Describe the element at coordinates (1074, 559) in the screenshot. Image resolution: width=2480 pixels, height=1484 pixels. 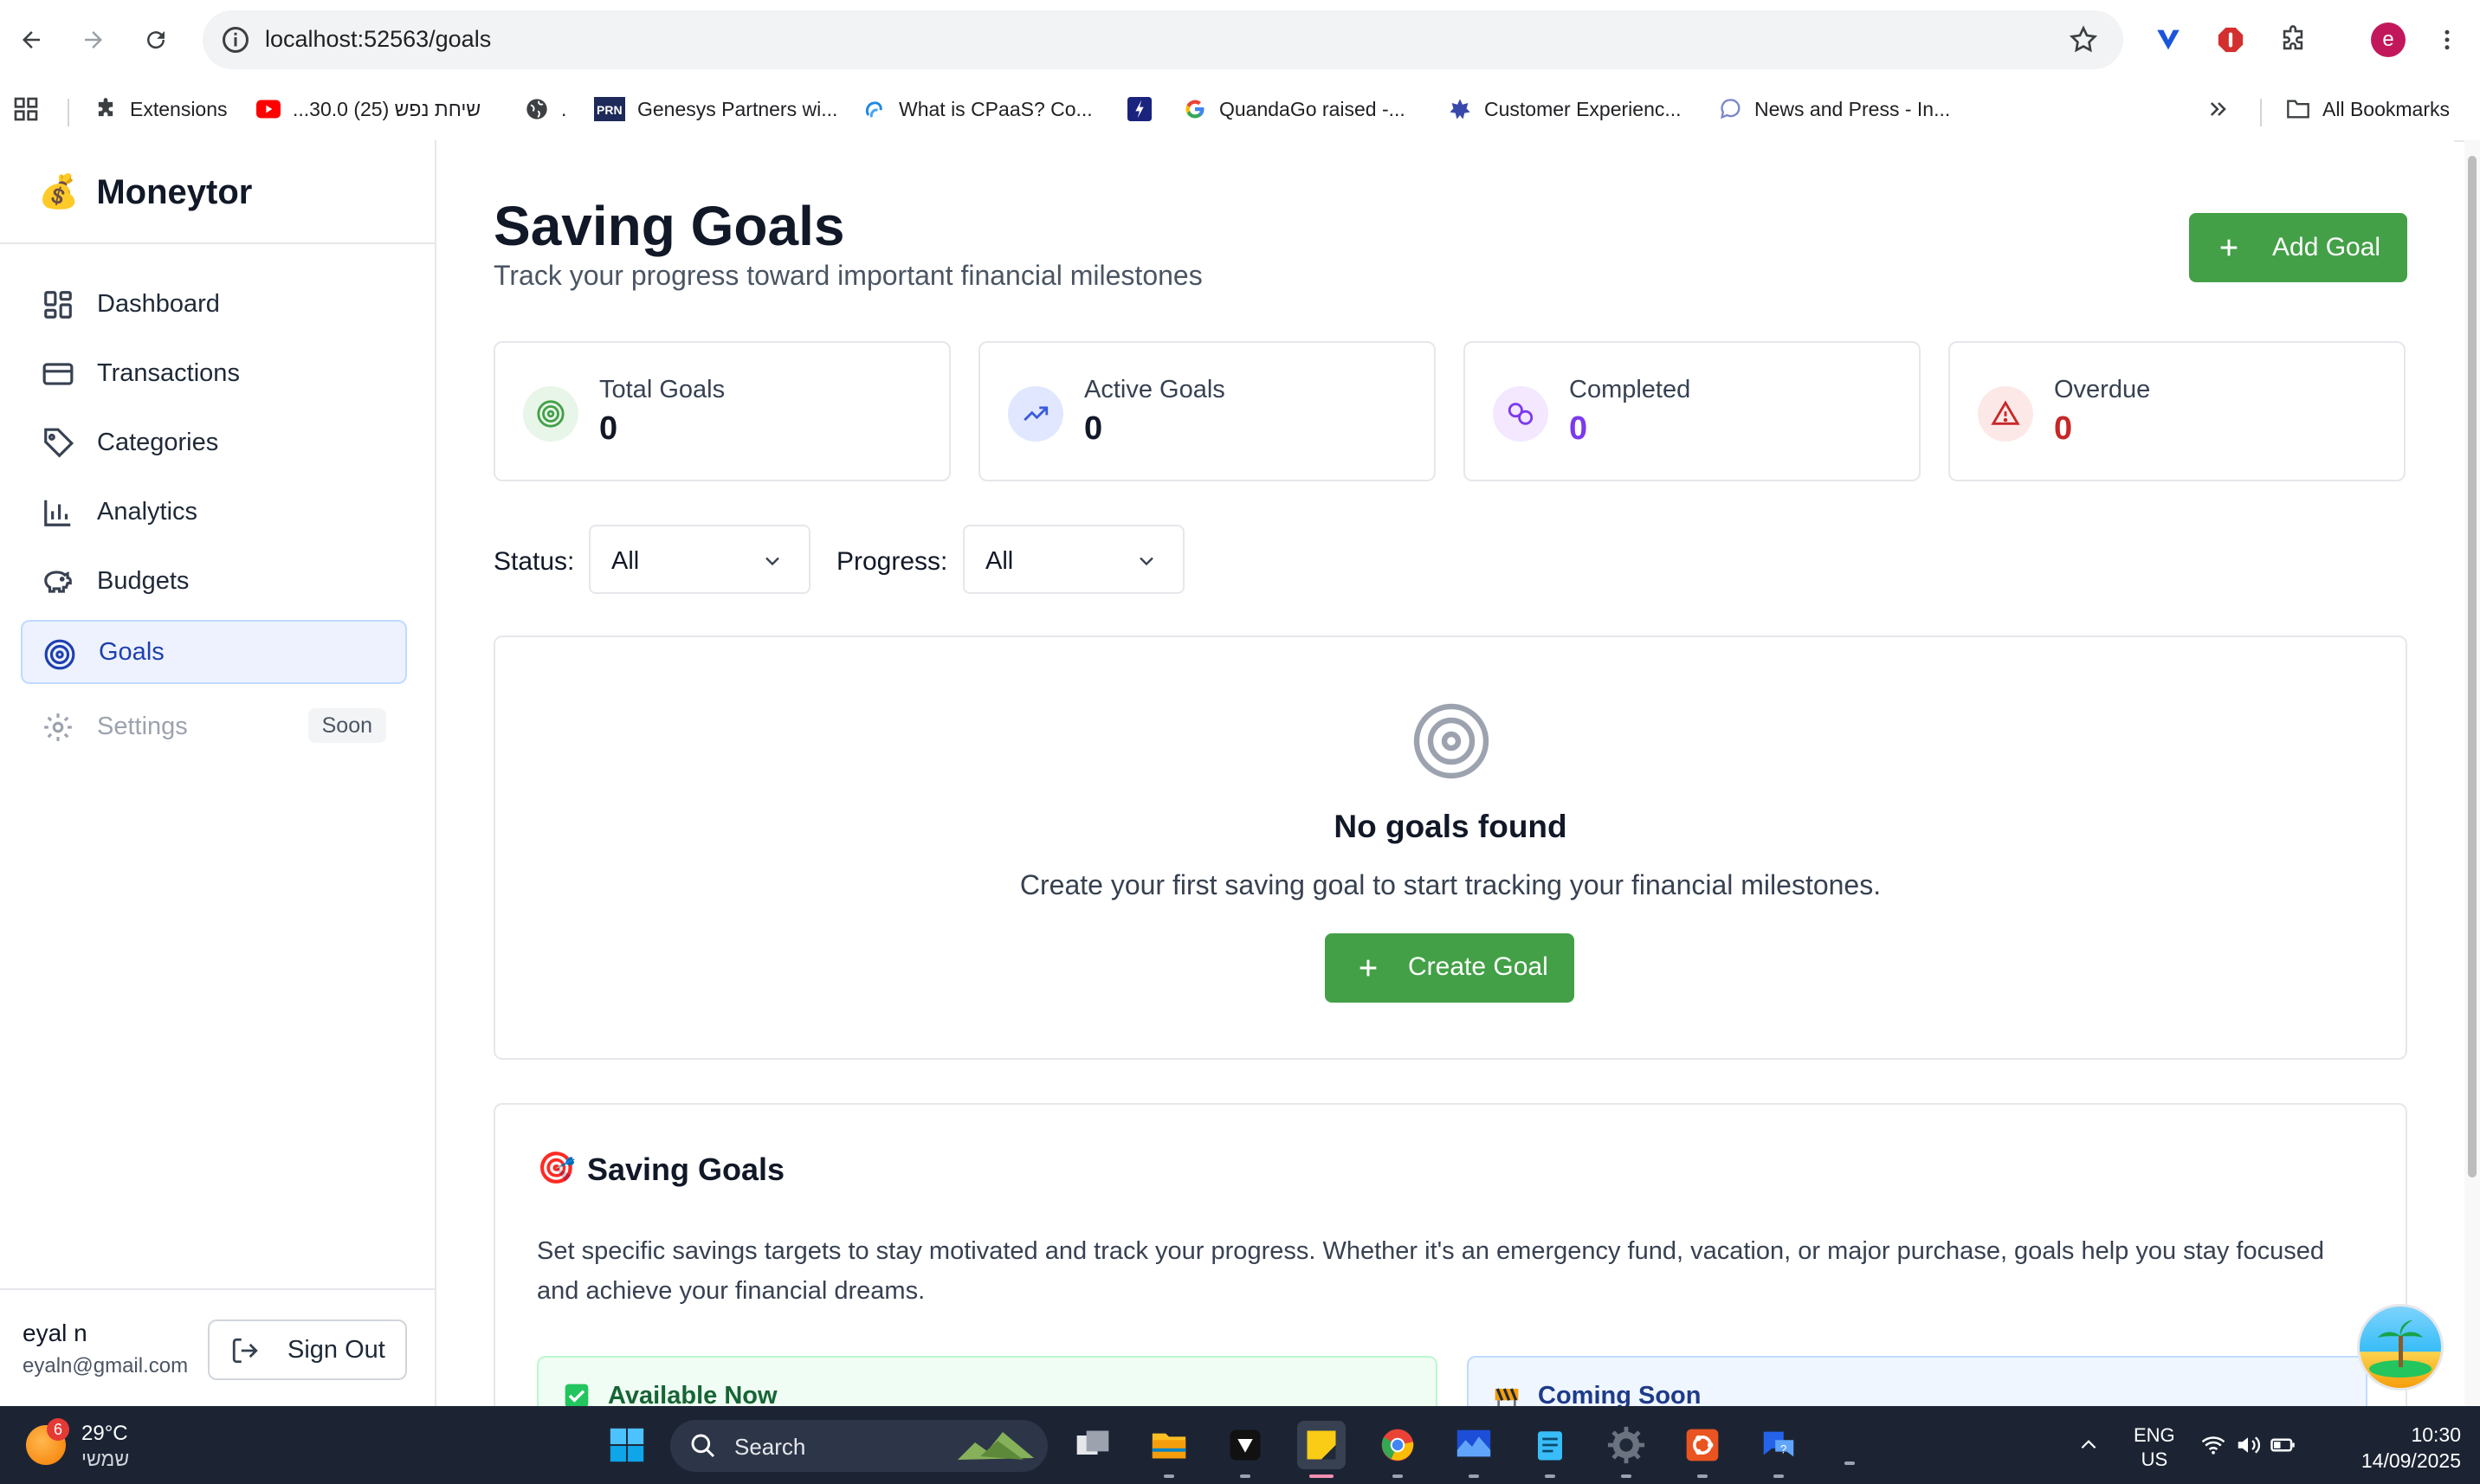
I see `progress-select: All` at that location.